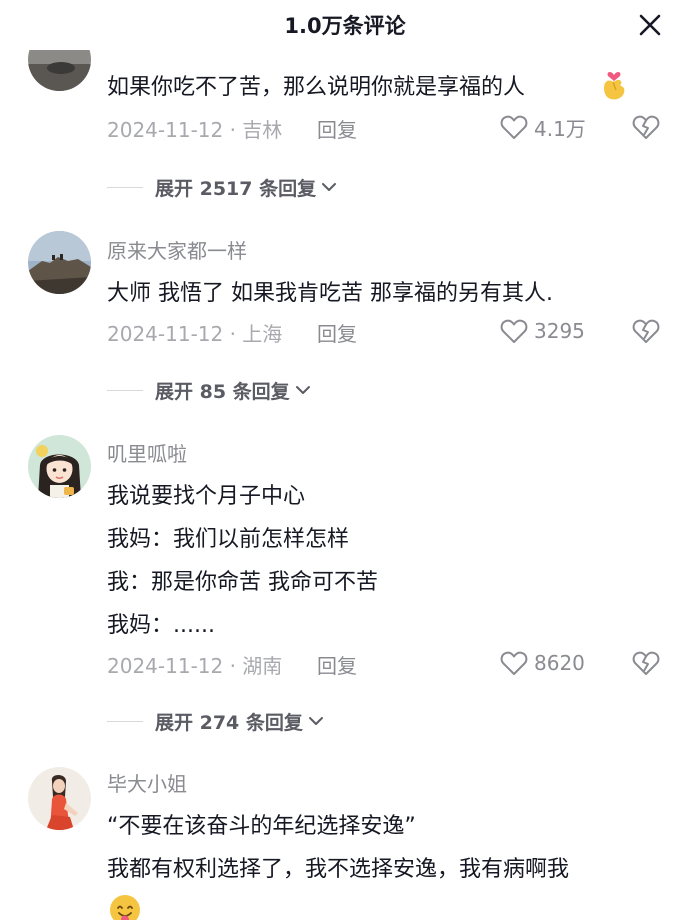 This screenshot has width=690, height=920. What do you see at coordinates (195, 334) in the screenshot?
I see `comment-meta: 2024-11-12 · 上海` at bounding box center [195, 334].